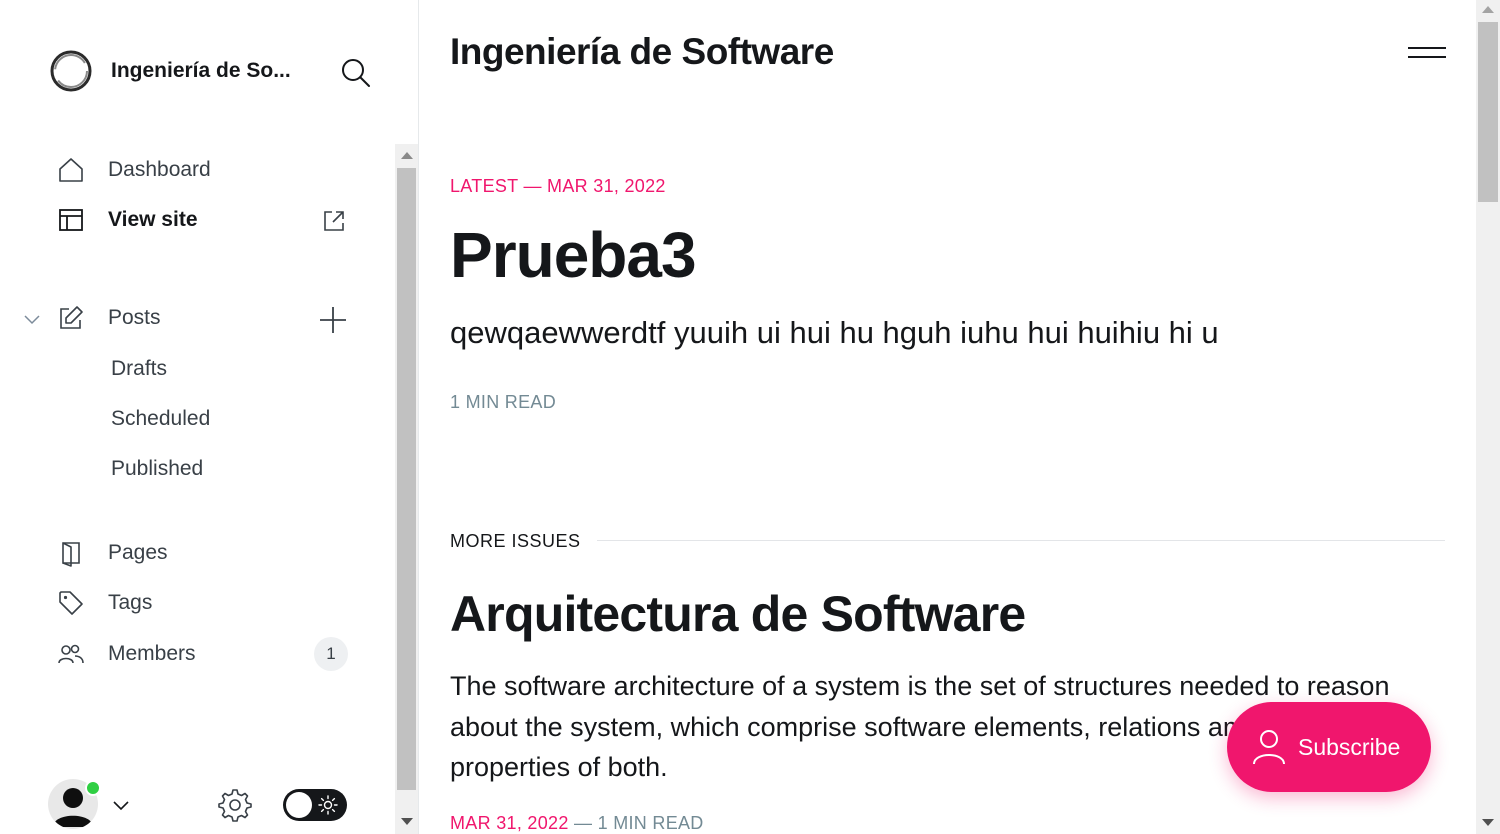 This screenshot has width=1500, height=834. What do you see at coordinates (139, 368) in the screenshot?
I see `nav-drafts-label: Drafts` at bounding box center [139, 368].